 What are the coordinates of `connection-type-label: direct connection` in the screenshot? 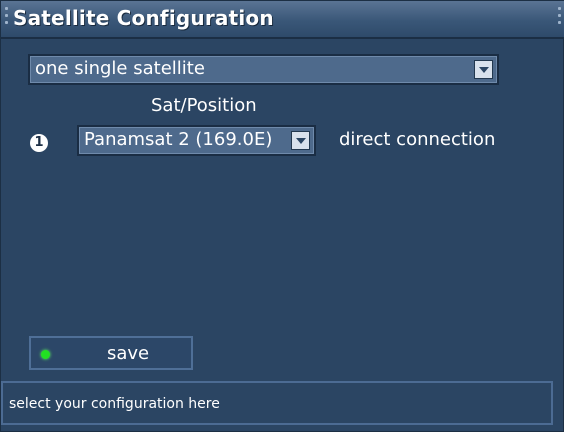 It's located at (417, 139).